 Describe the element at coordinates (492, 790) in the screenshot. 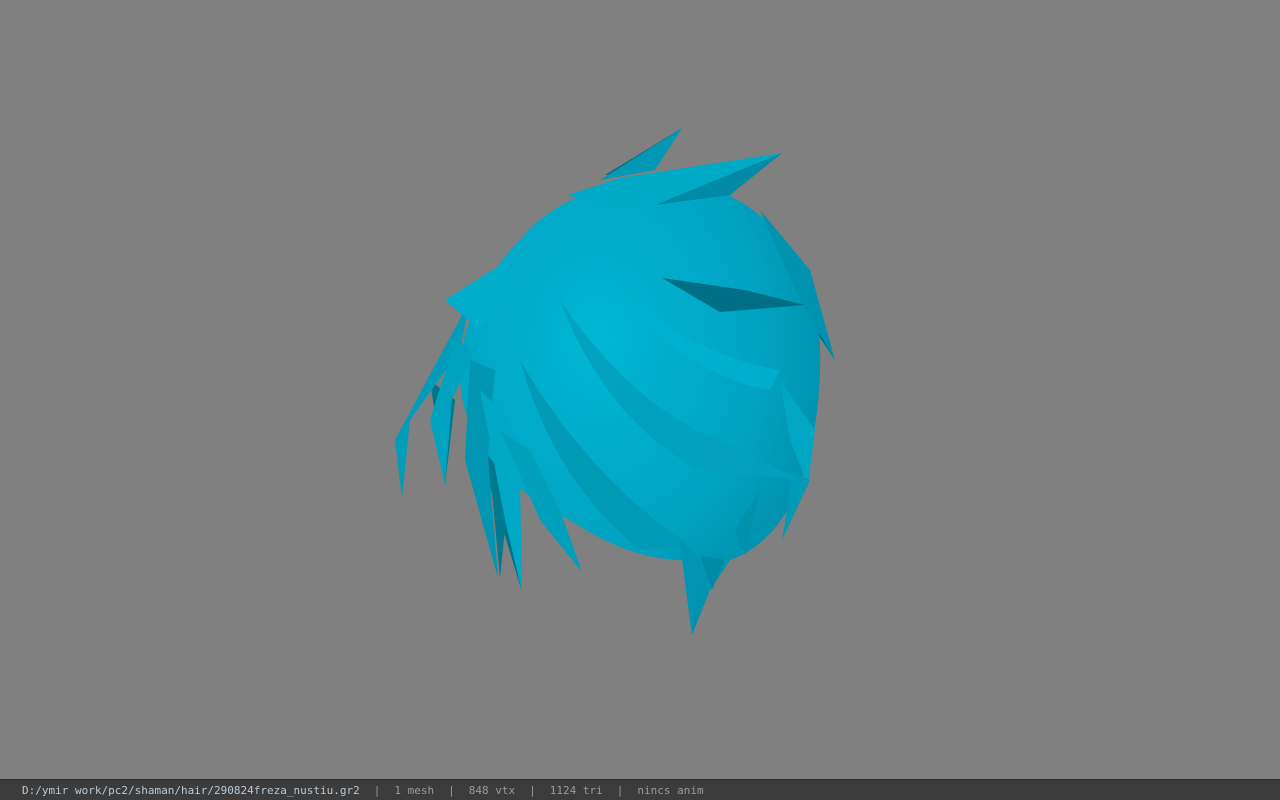

I see `vertex-count: 848 vtx` at that location.